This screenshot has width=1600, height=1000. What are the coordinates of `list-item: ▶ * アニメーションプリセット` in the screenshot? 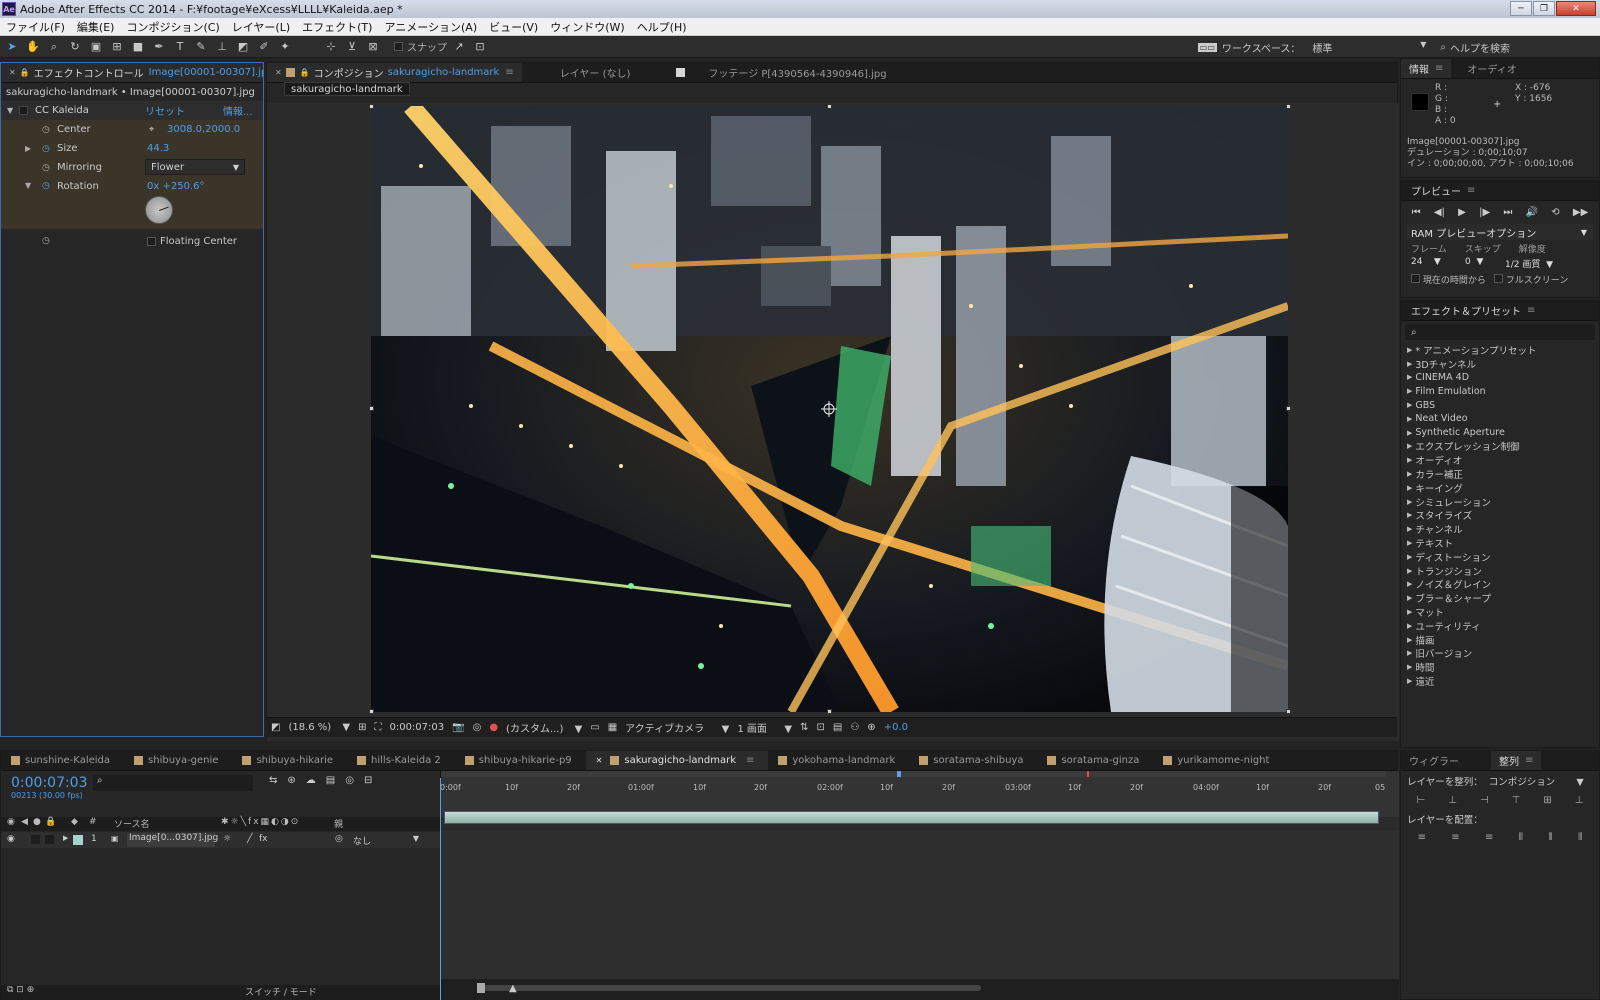 It's located at (1503, 350).